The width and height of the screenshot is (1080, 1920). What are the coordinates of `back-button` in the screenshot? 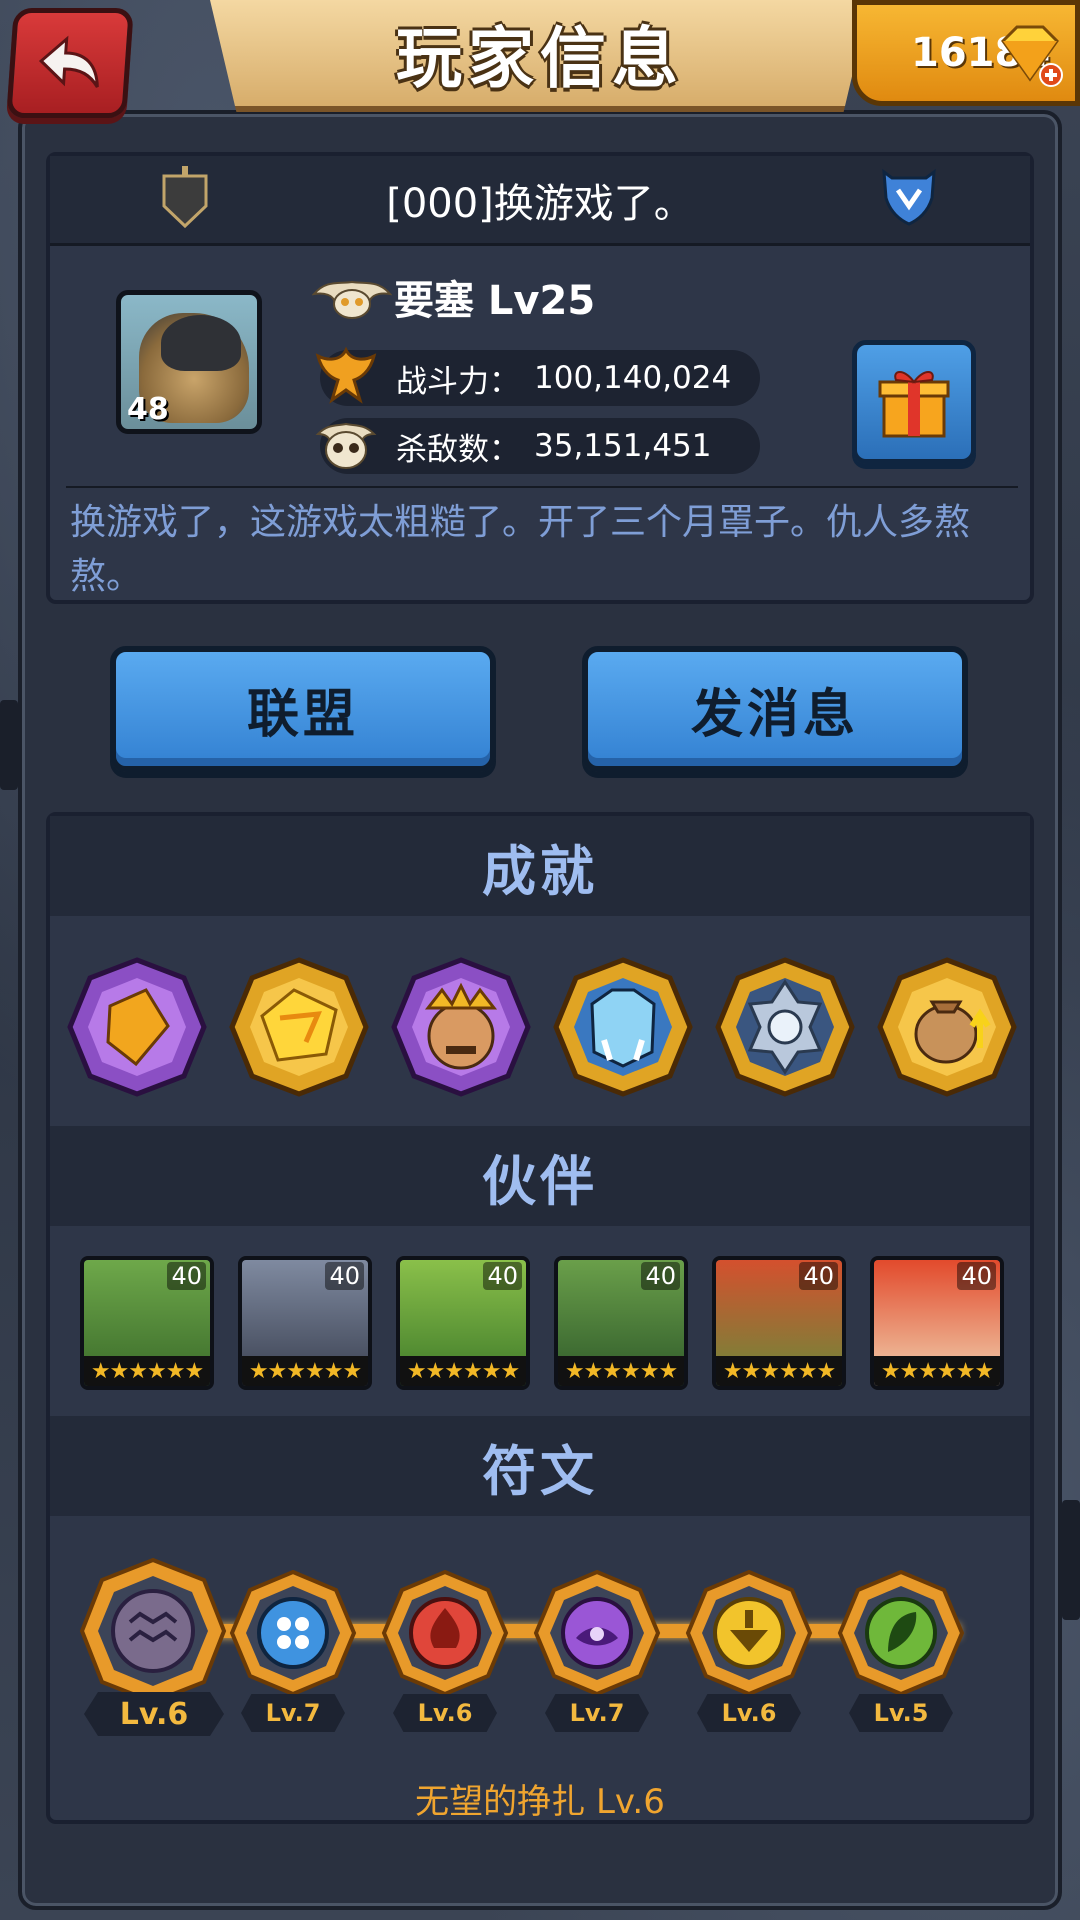 It's located at (70, 63).